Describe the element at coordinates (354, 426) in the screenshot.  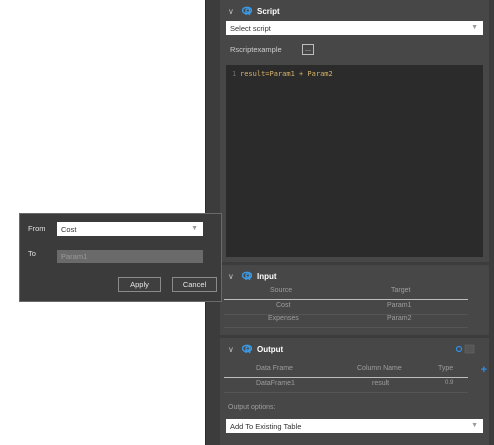
I see `output-options-select: Add To Existing Table ▼` at that location.